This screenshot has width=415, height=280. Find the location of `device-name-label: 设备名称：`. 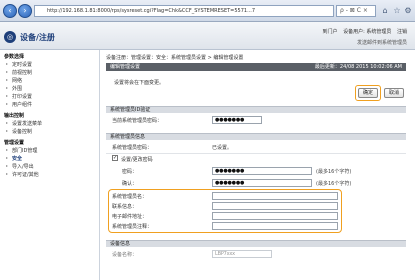

device-name-label: 设备名称： is located at coordinates (125, 255).